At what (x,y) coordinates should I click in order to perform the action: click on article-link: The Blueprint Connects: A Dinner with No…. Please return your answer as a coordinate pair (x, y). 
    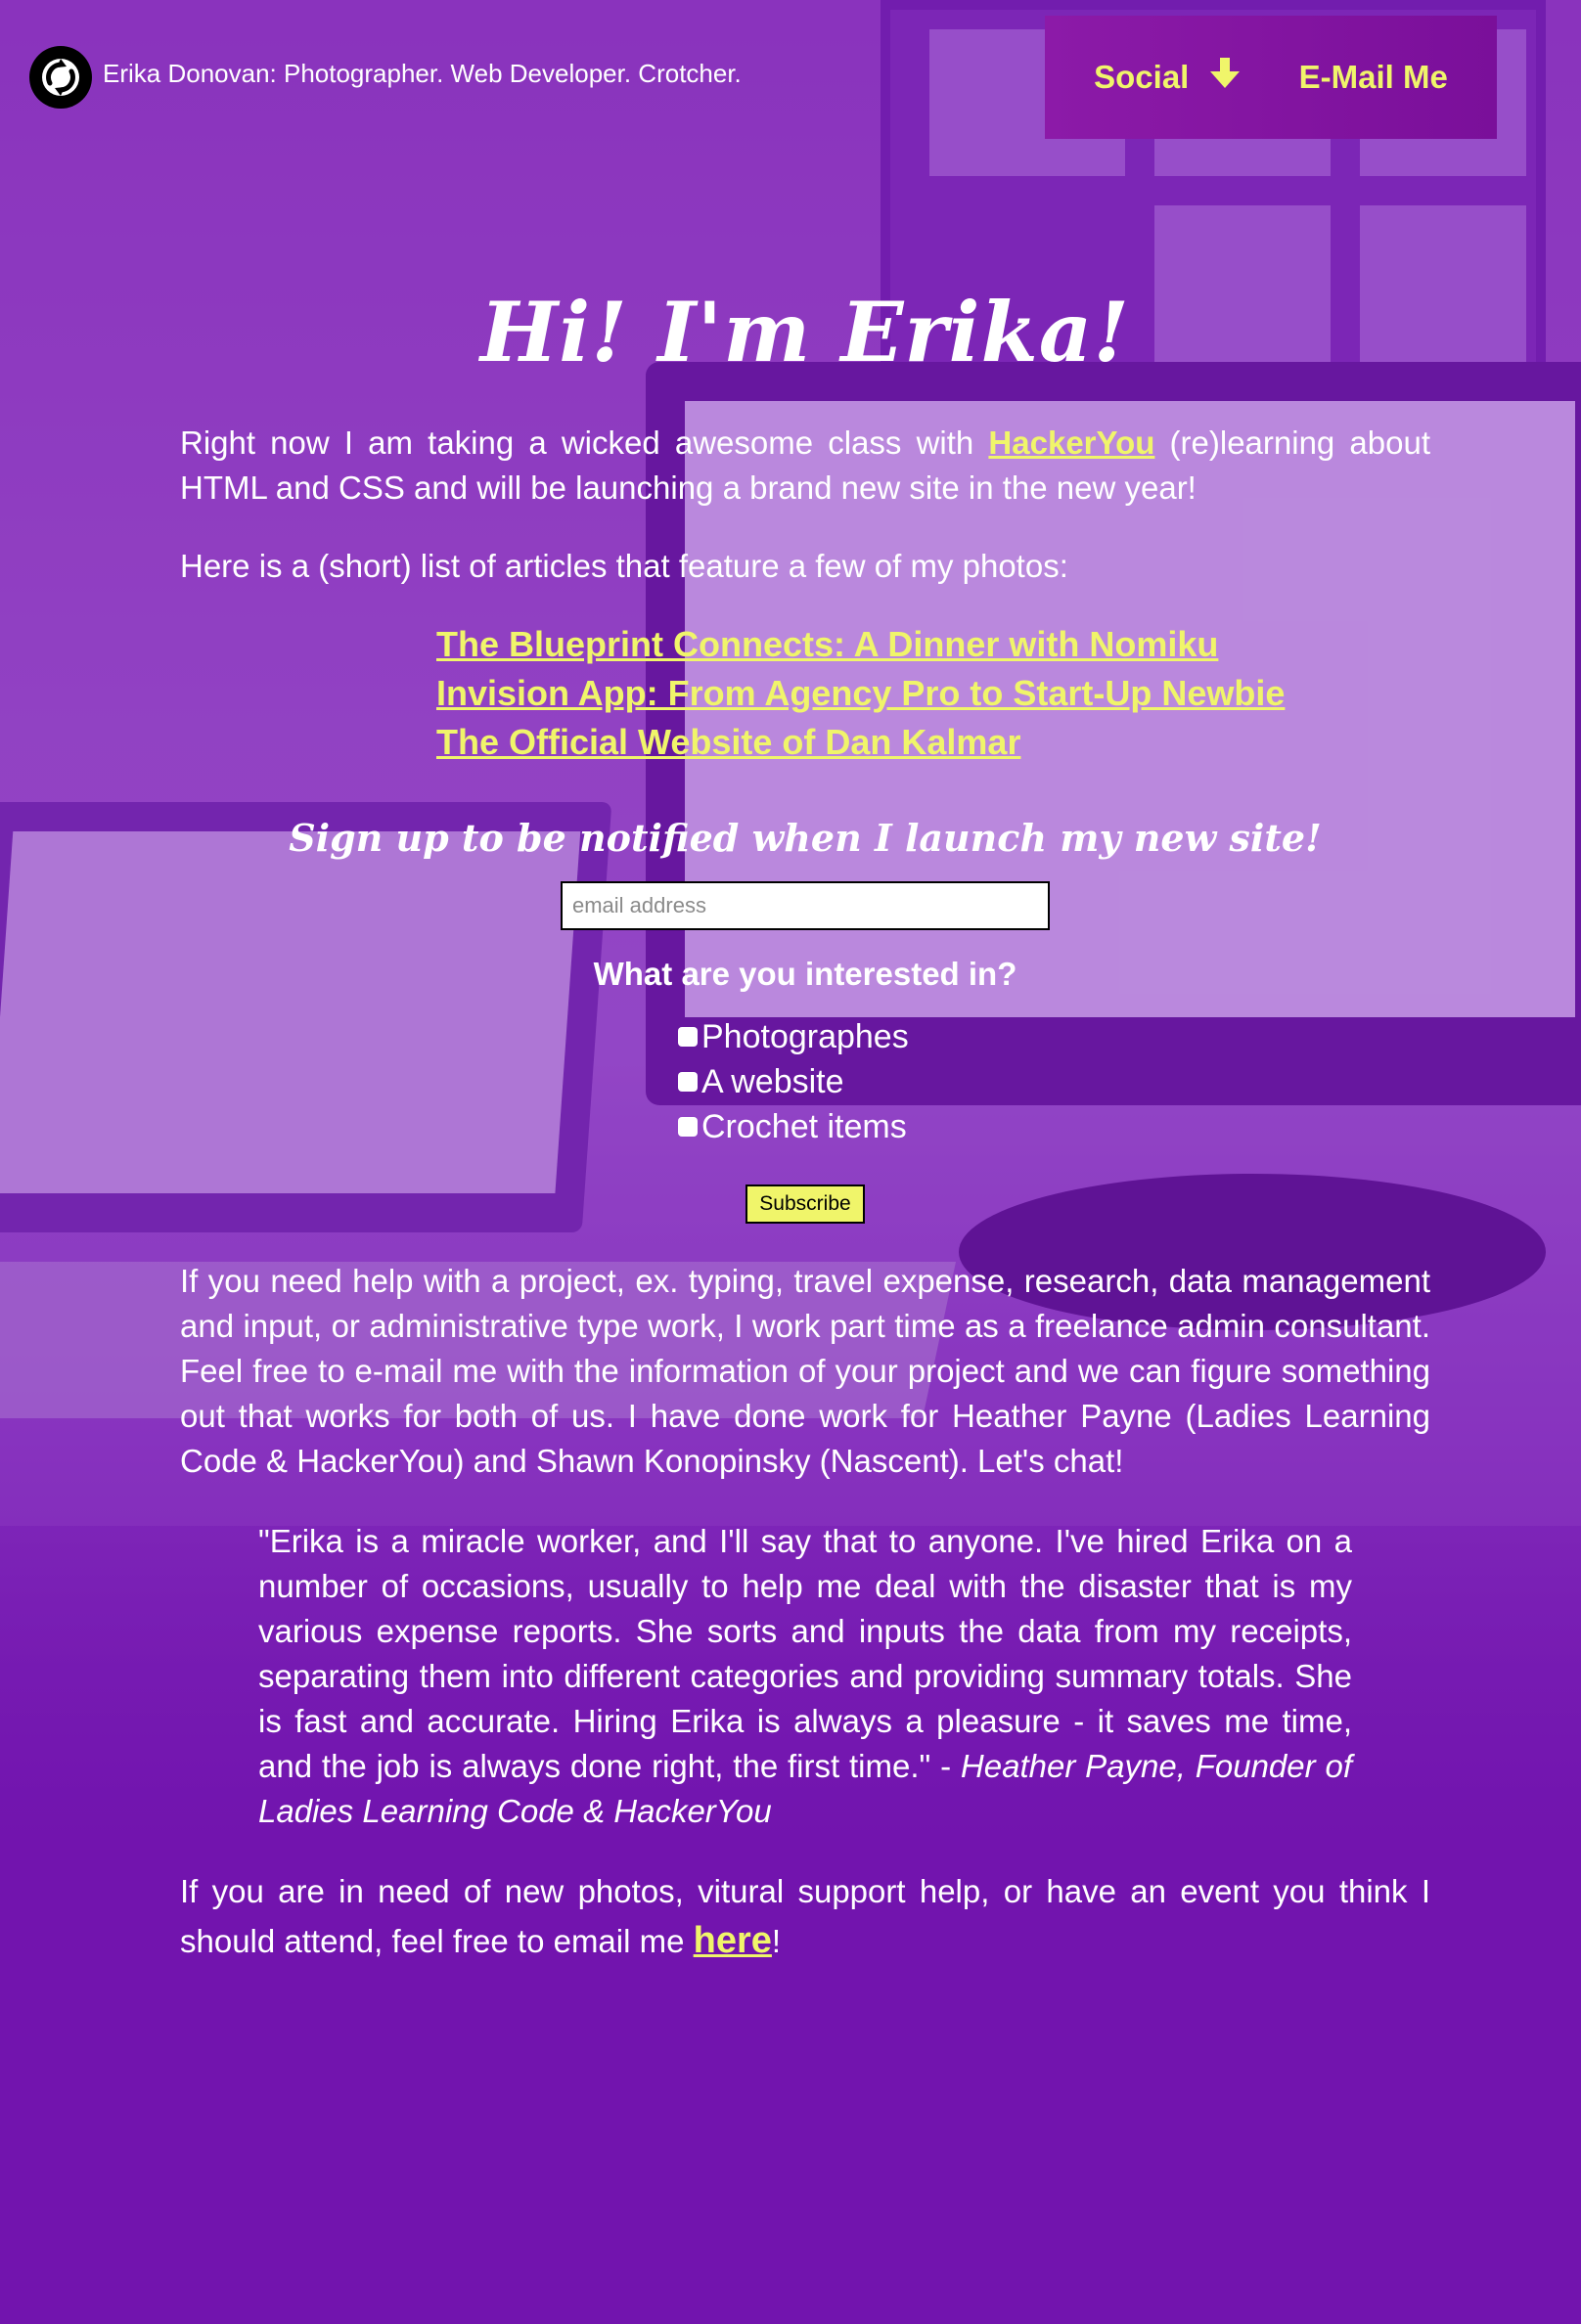
    Looking at the image, I should click on (827, 644).